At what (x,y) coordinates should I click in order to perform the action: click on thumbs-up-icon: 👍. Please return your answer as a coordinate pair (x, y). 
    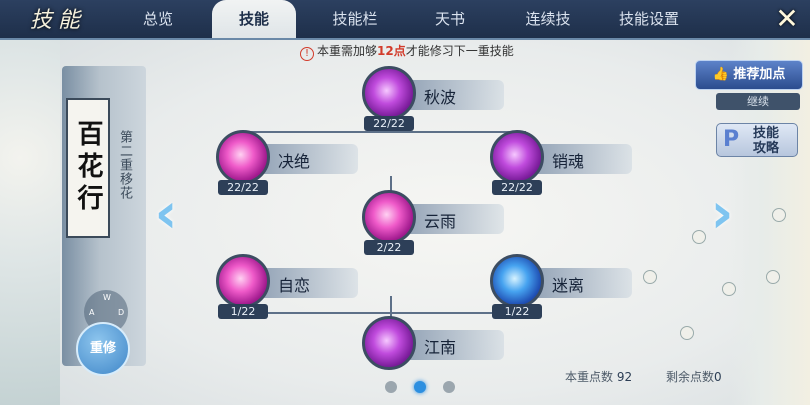
    Looking at the image, I should click on (720, 74).